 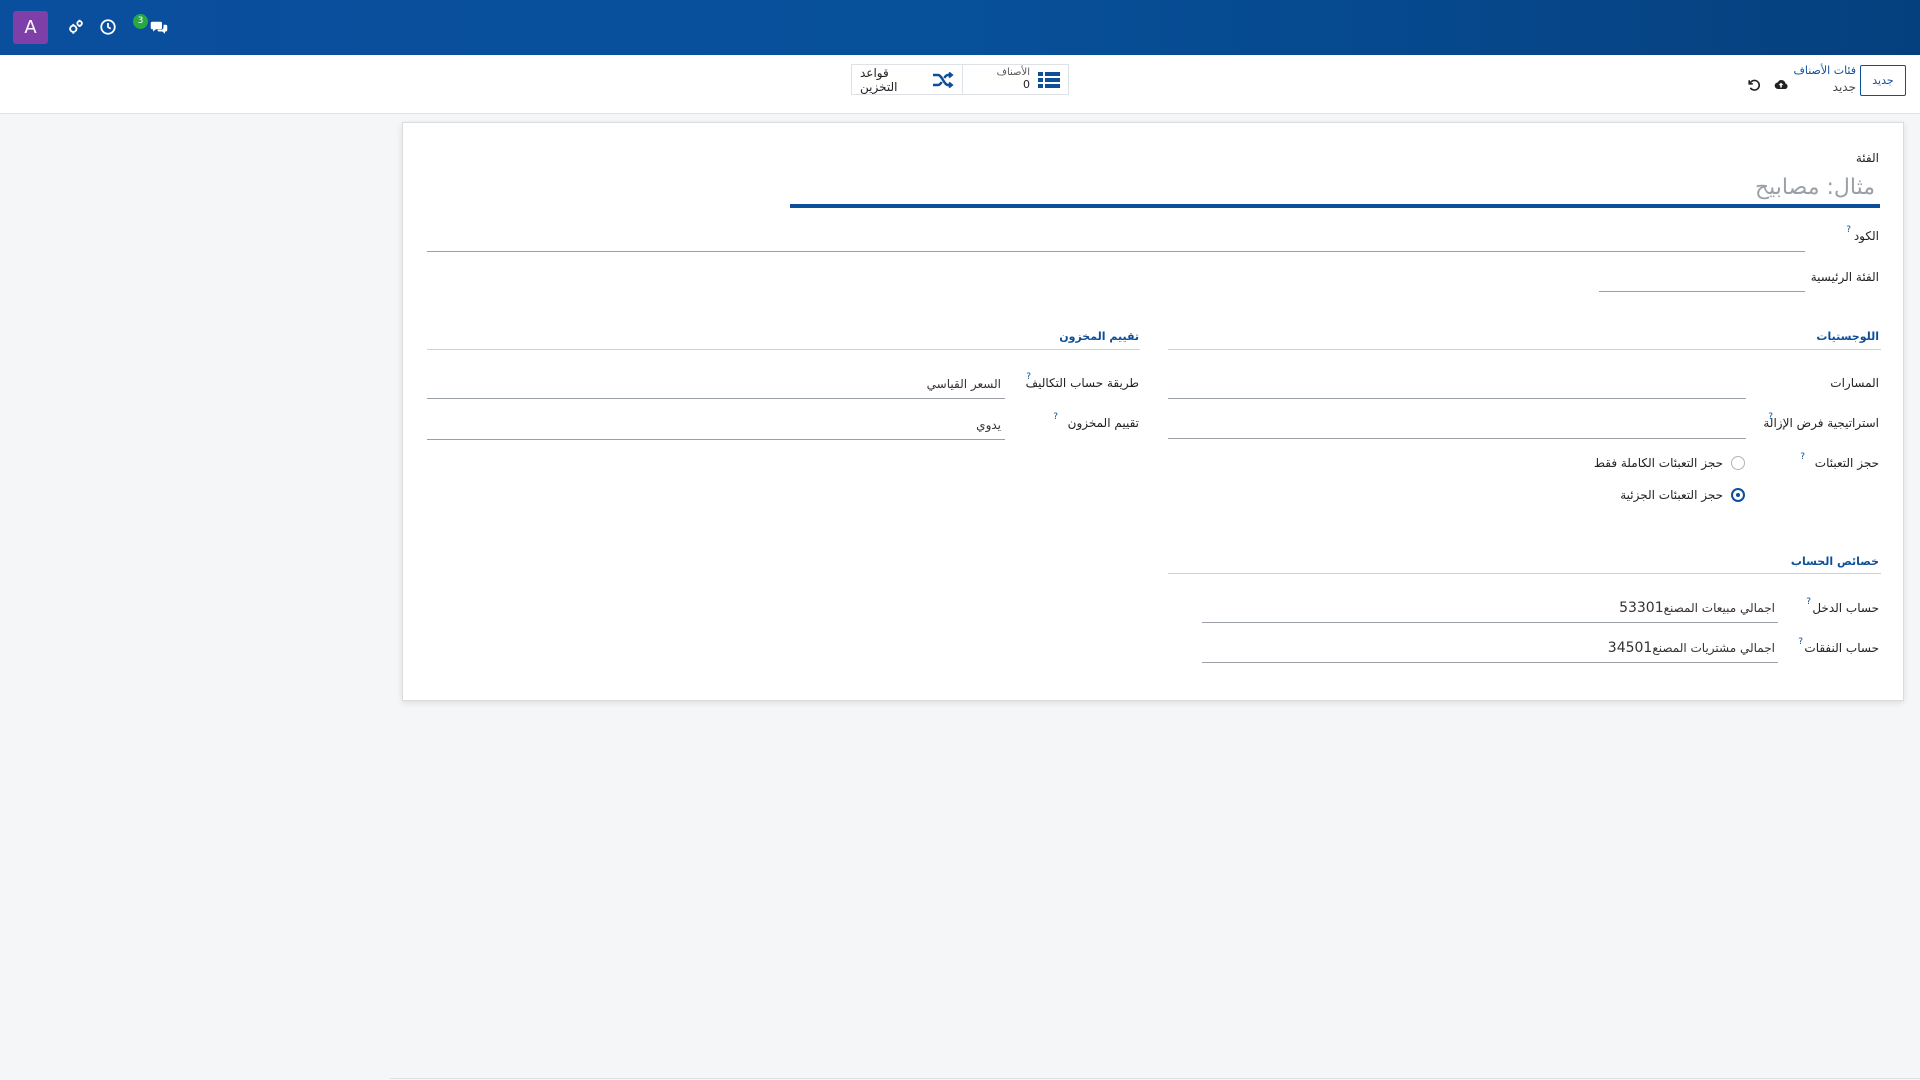 I want to click on expense-account-name: اجمالي مشتريات المصنع, so click(x=1713, y=648).